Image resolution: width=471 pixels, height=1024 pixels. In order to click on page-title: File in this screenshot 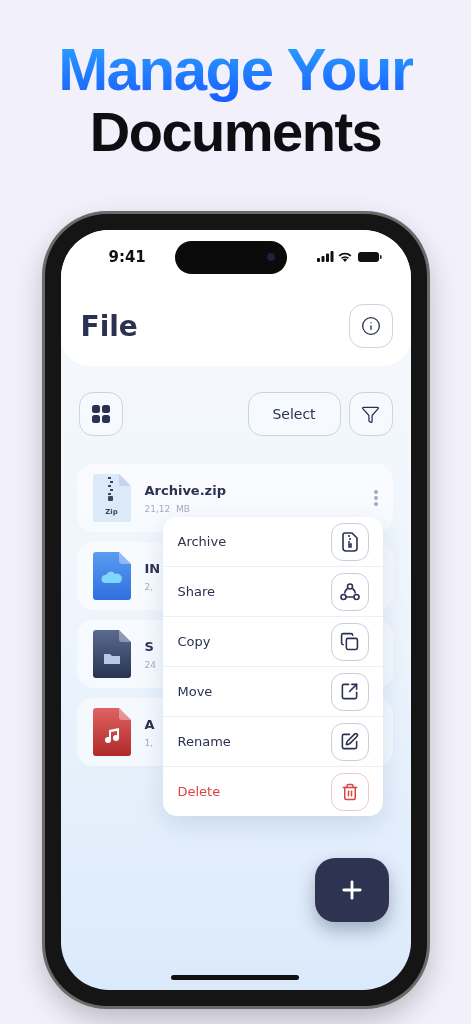, I will do `click(109, 326)`.